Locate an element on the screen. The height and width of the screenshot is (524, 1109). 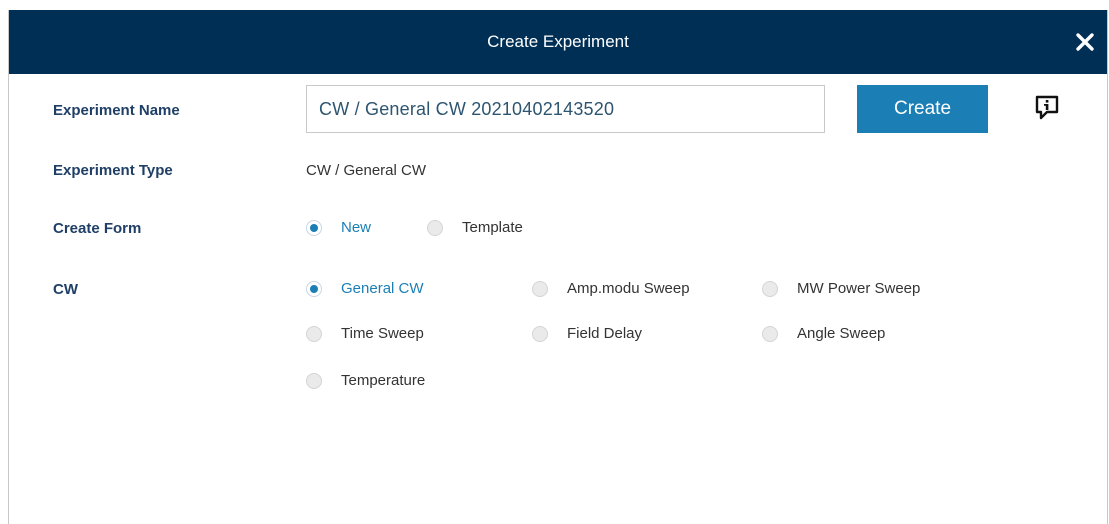
experiment-type-value: CW / General CW is located at coordinates (366, 170).